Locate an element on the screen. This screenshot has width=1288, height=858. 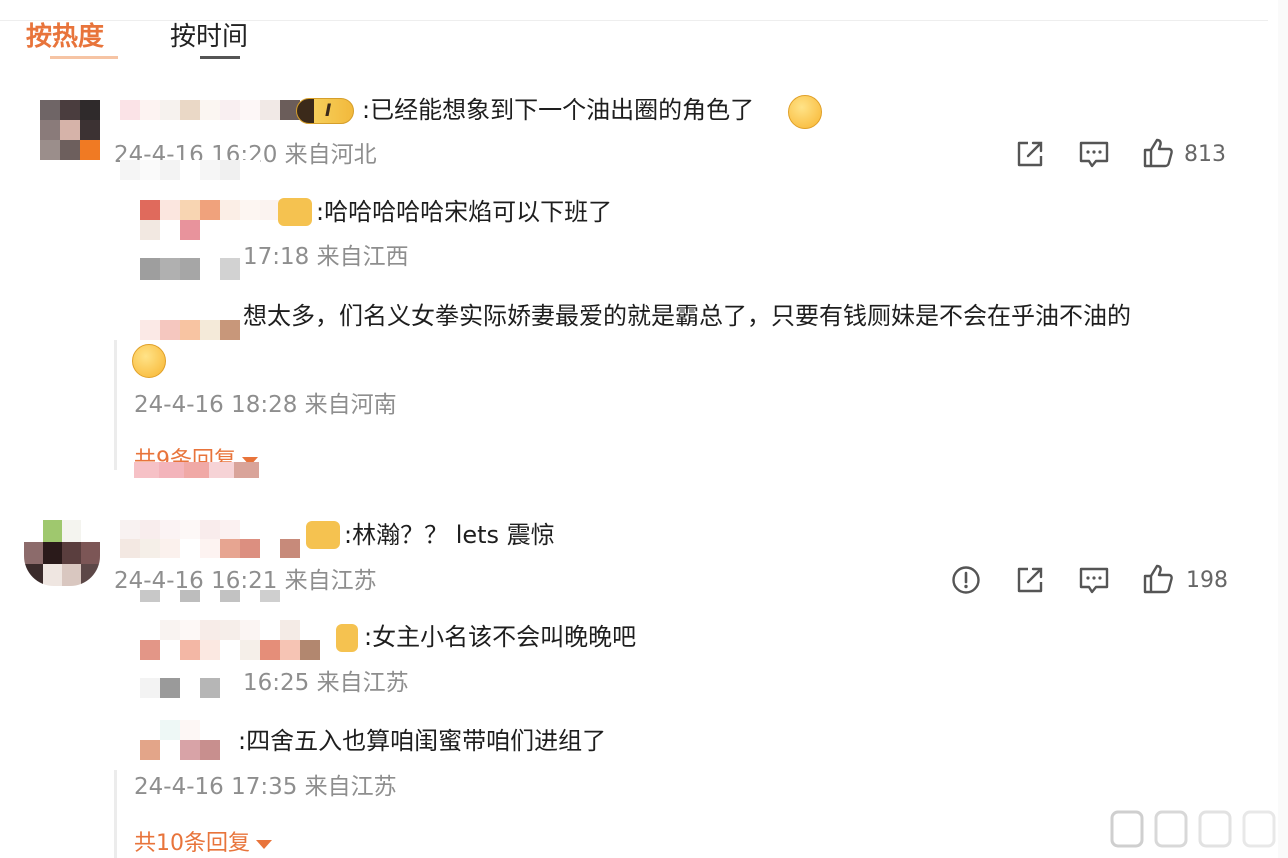
like-count: 198 is located at coordinates (1207, 580).